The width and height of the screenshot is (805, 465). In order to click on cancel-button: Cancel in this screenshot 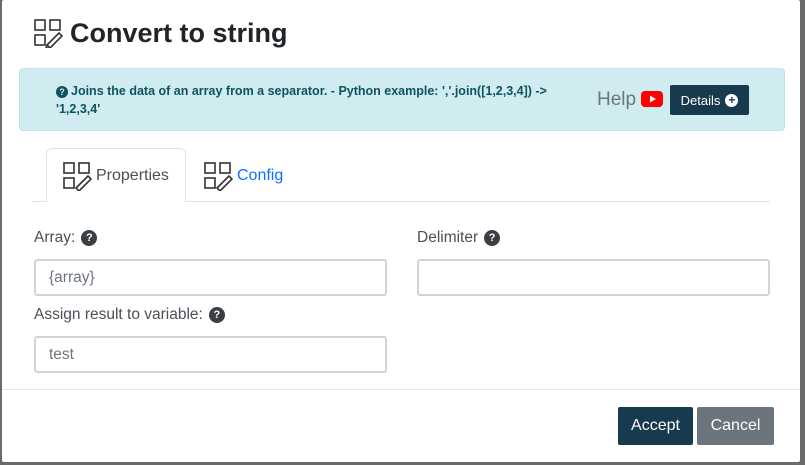, I will do `click(735, 426)`.